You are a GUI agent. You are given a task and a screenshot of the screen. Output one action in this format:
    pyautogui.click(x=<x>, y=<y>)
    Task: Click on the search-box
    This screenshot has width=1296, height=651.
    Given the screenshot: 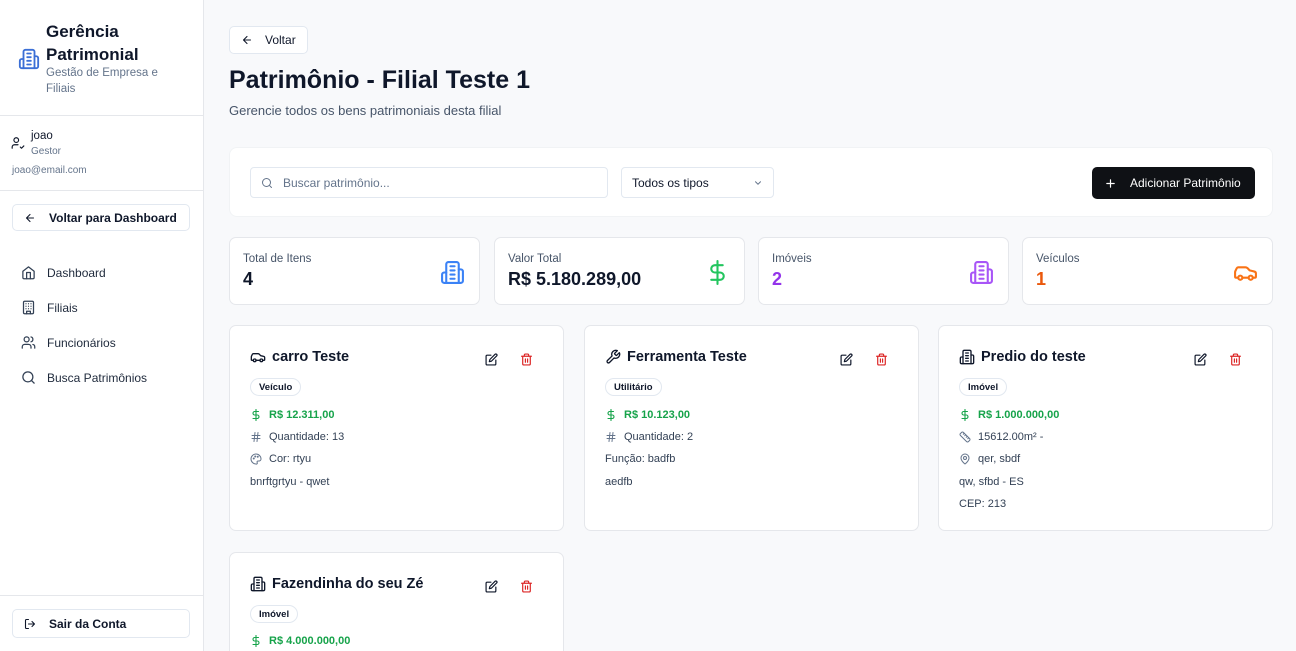 What is the action you would take?
    pyautogui.click(x=429, y=182)
    